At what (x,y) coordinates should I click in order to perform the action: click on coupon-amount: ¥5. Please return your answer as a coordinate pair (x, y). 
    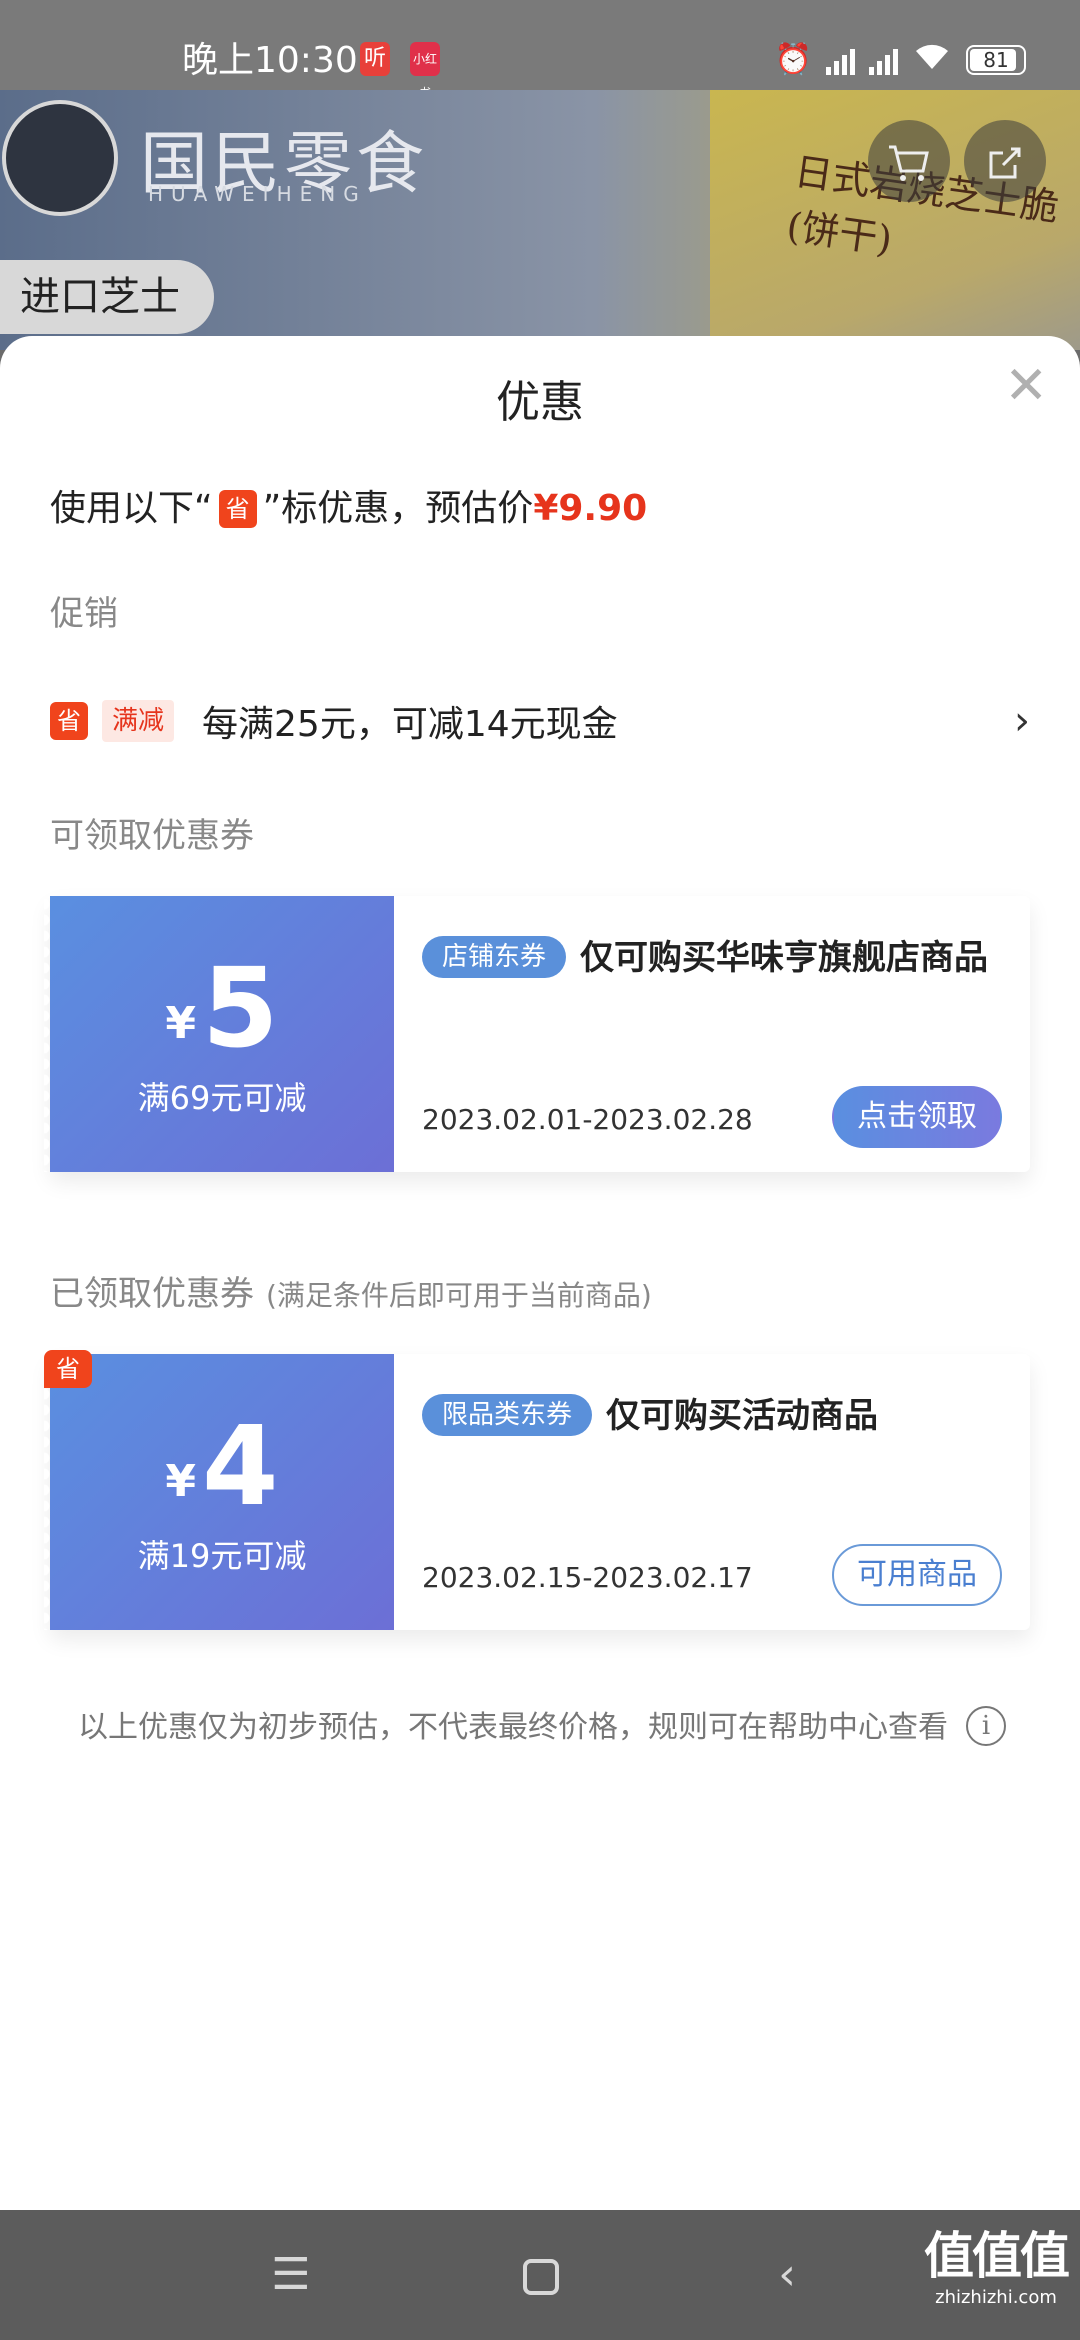
    Looking at the image, I should click on (222, 1016).